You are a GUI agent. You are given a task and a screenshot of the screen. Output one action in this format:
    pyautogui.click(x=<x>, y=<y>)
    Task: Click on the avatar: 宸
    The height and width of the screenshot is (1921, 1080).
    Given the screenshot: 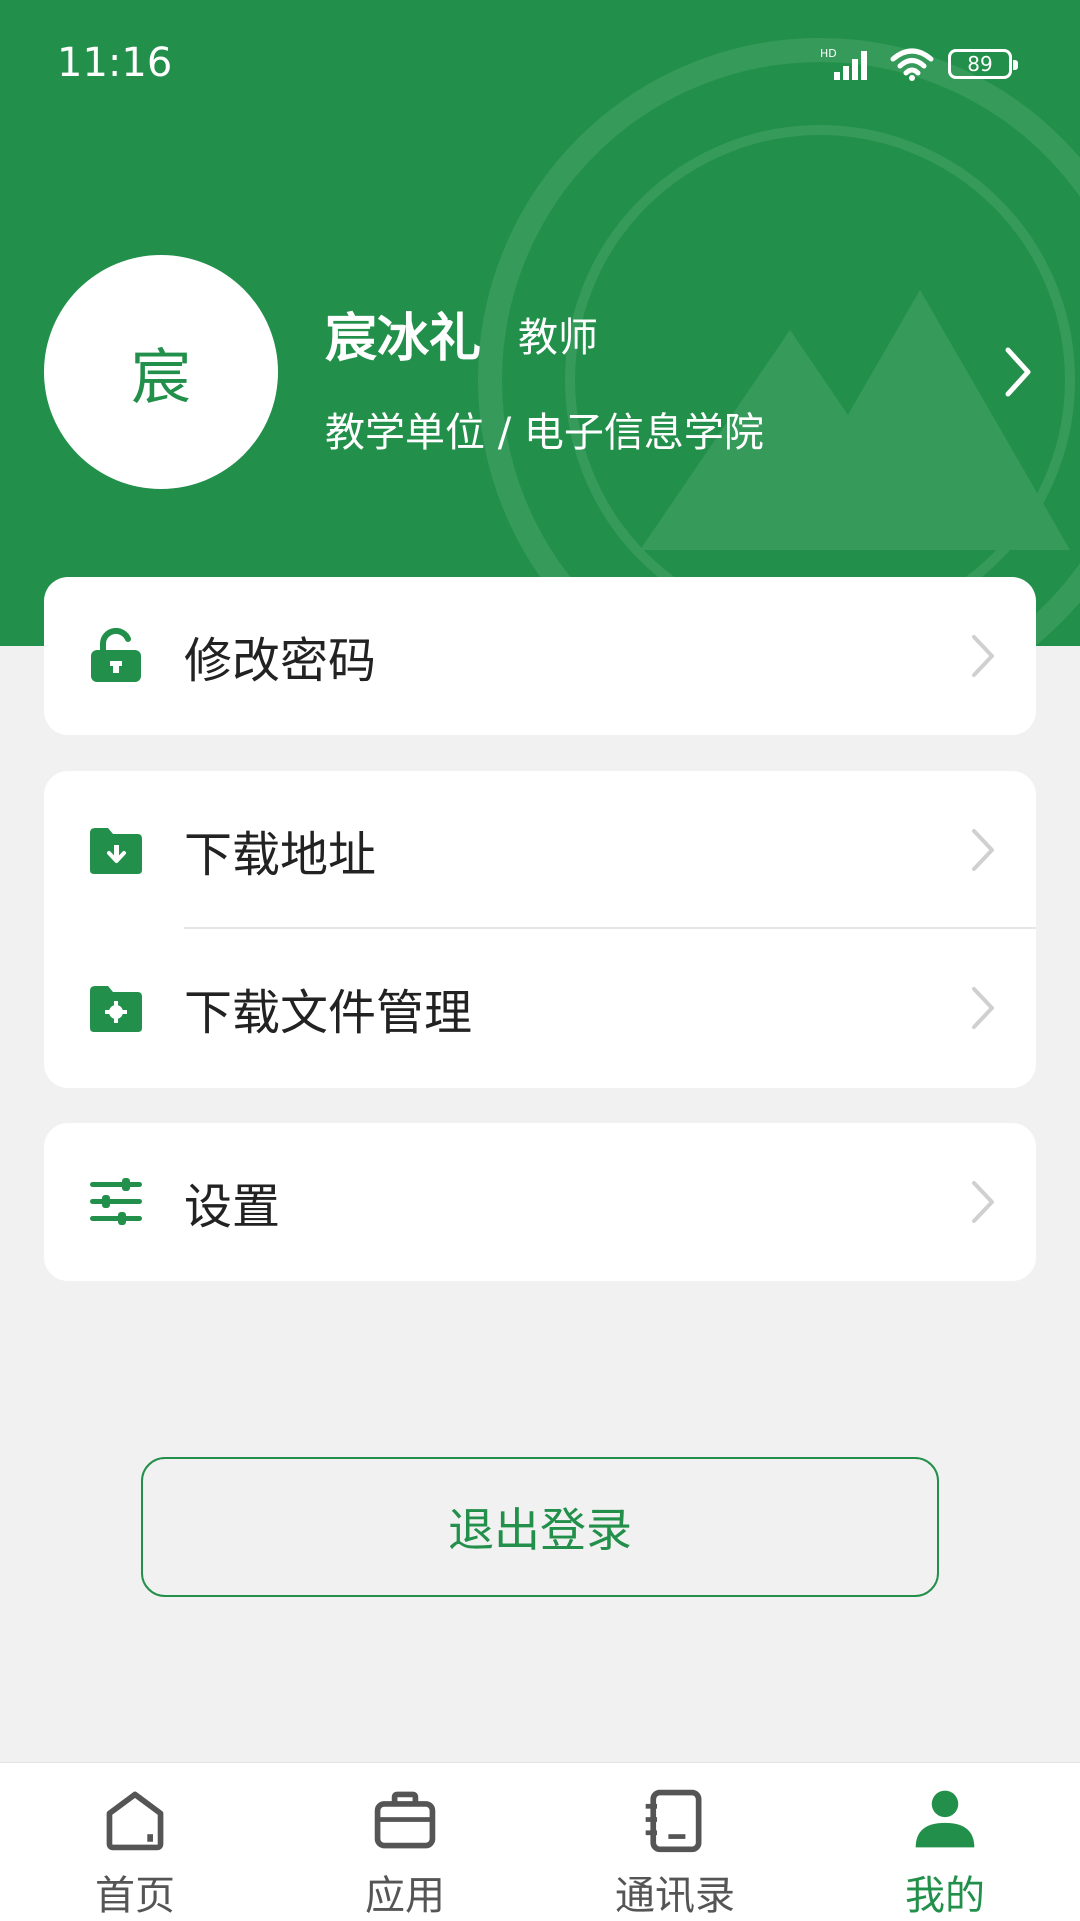 What is the action you would take?
    pyautogui.click(x=161, y=372)
    